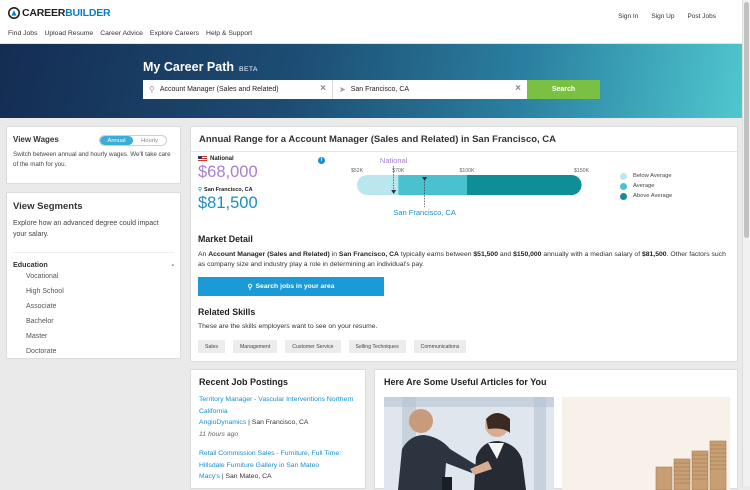 Image resolution: width=750 pixels, height=490 pixels. What do you see at coordinates (68, 33) in the screenshot?
I see `nav-upload-resume: Upload Resume` at bounding box center [68, 33].